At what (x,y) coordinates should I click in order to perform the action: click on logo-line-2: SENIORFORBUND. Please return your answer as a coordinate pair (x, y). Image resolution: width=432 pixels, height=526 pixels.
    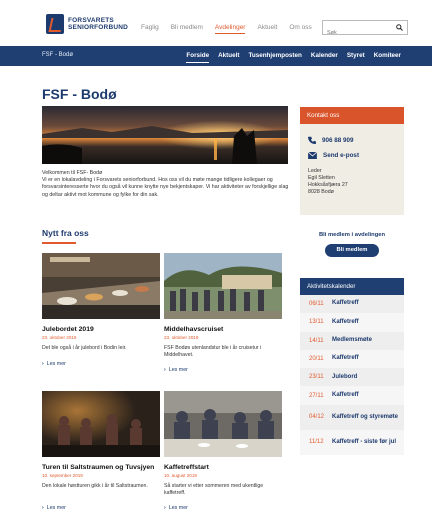
    Looking at the image, I should click on (98, 27).